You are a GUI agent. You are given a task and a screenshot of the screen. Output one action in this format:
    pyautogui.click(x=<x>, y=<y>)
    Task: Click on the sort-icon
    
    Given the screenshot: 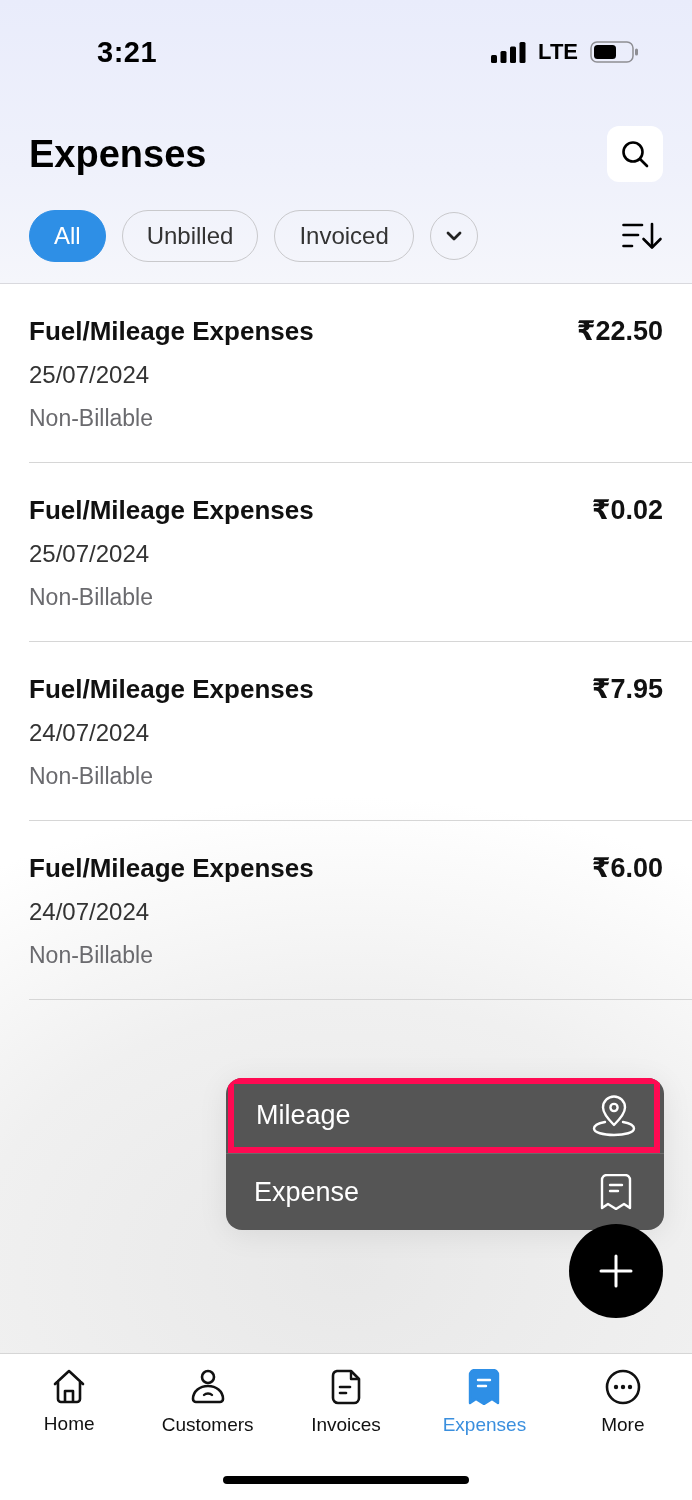 What is the action you would take?
    pyautogui.click(x=642, y=236)
    